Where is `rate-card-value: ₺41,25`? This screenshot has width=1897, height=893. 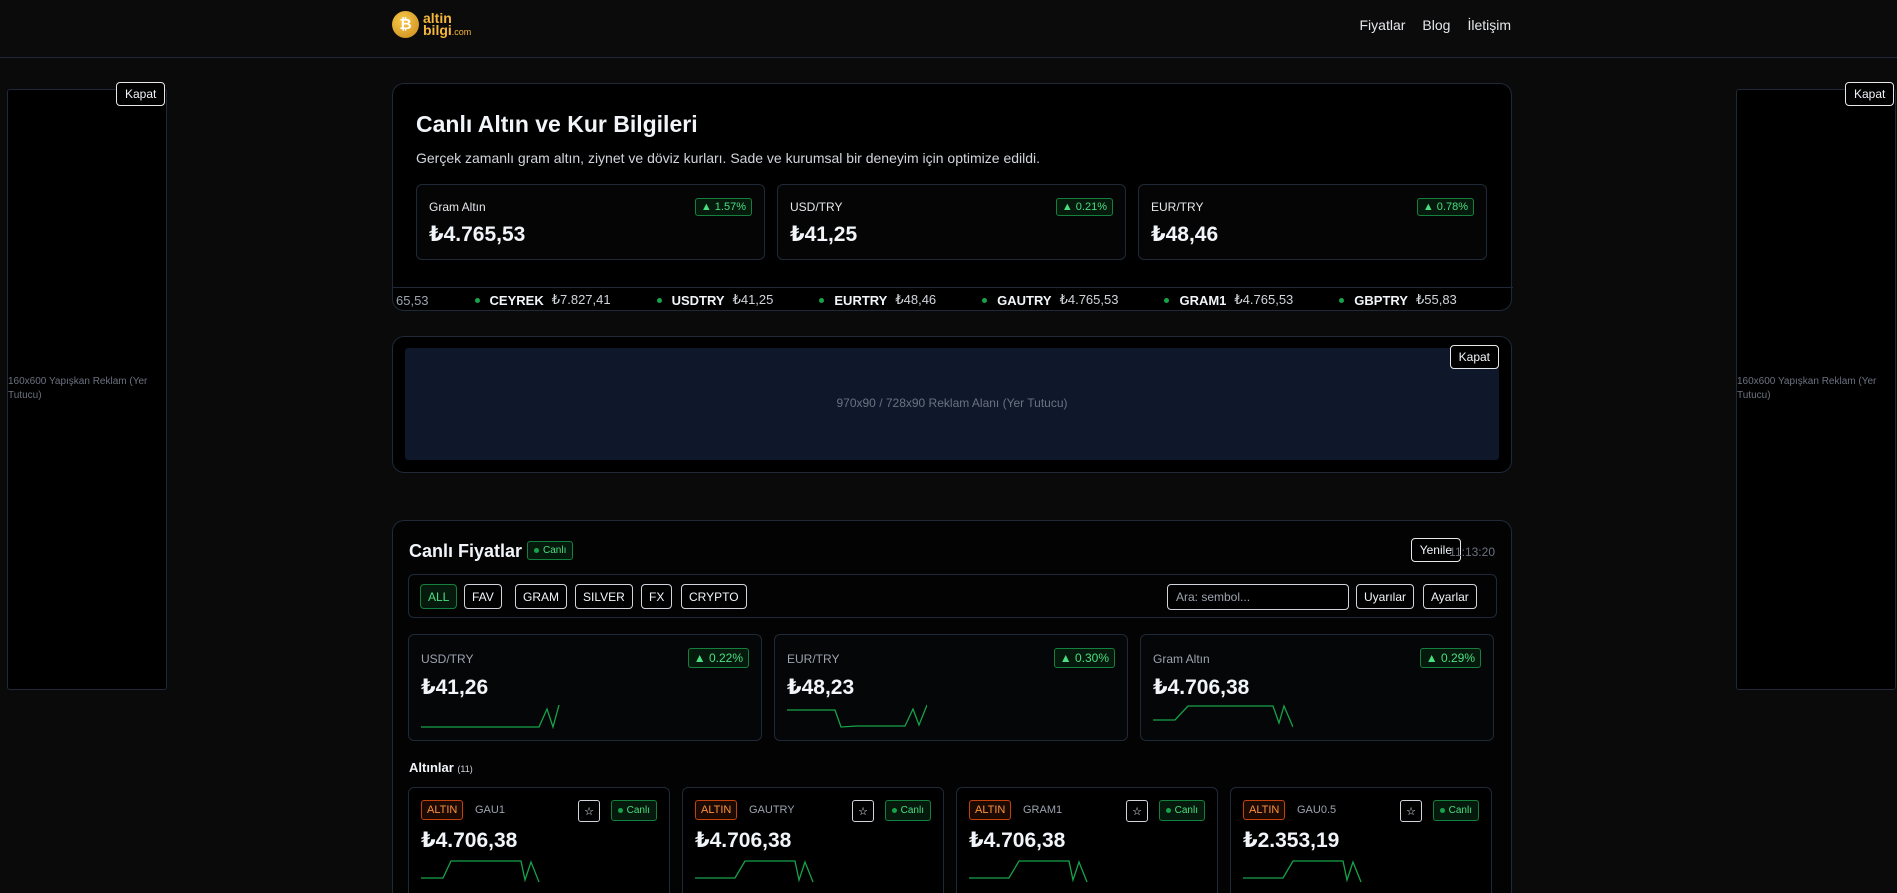 rate-card-value: ₺41,25 is located at coordinates (824, 234).